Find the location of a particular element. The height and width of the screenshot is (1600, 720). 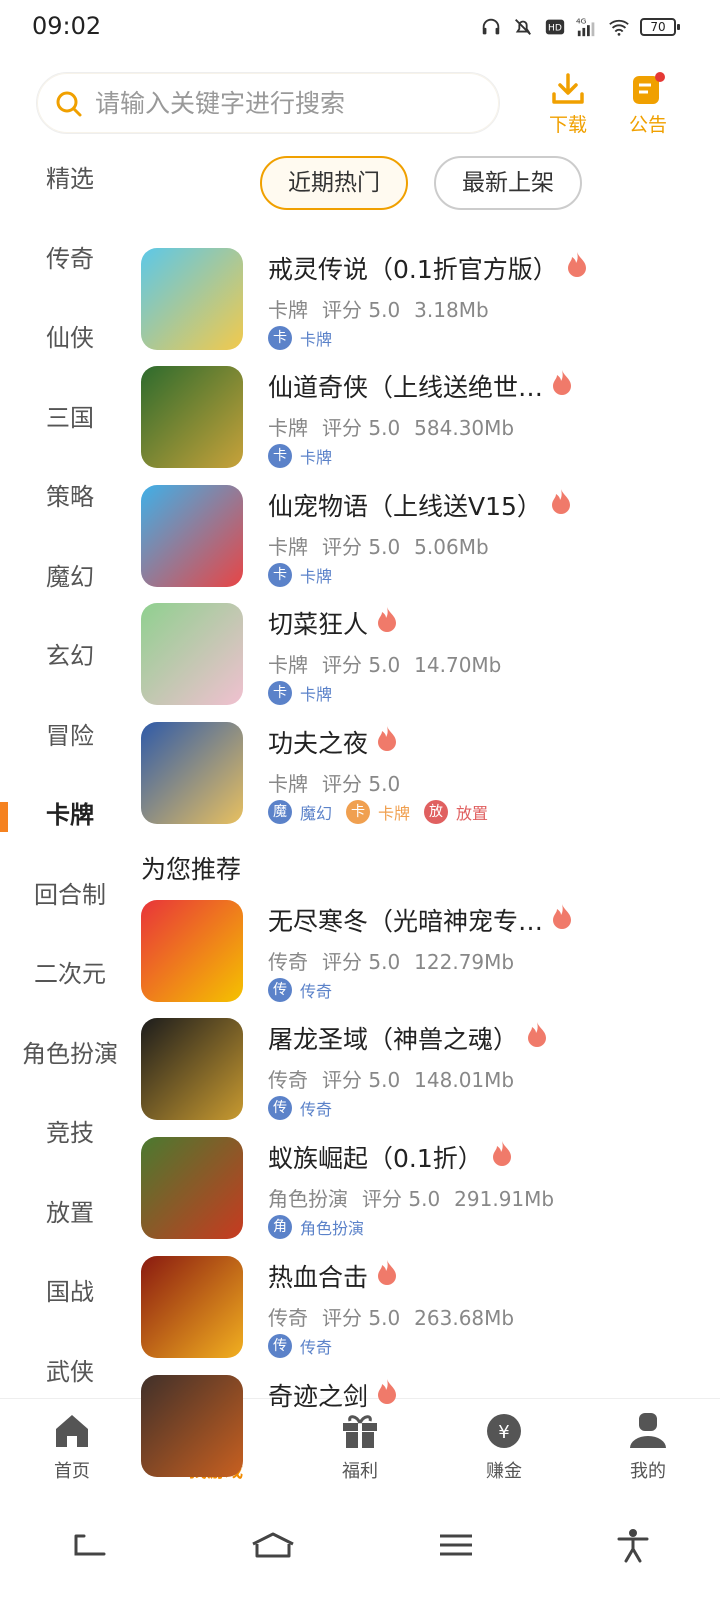

search-bar is located at coordinates (268, 103).